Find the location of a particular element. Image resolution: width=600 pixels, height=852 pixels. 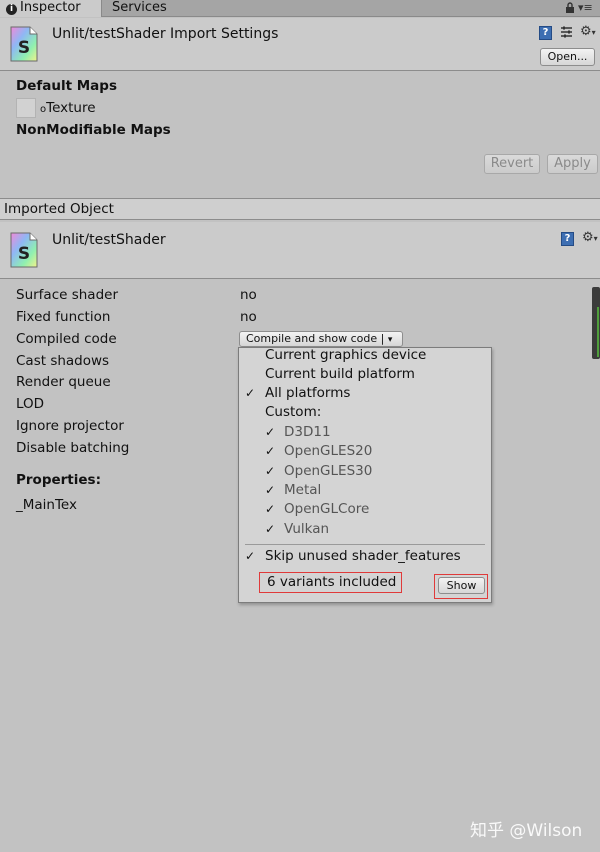

tab-inspector-label: Inspector is located at coordinates (50, 7).